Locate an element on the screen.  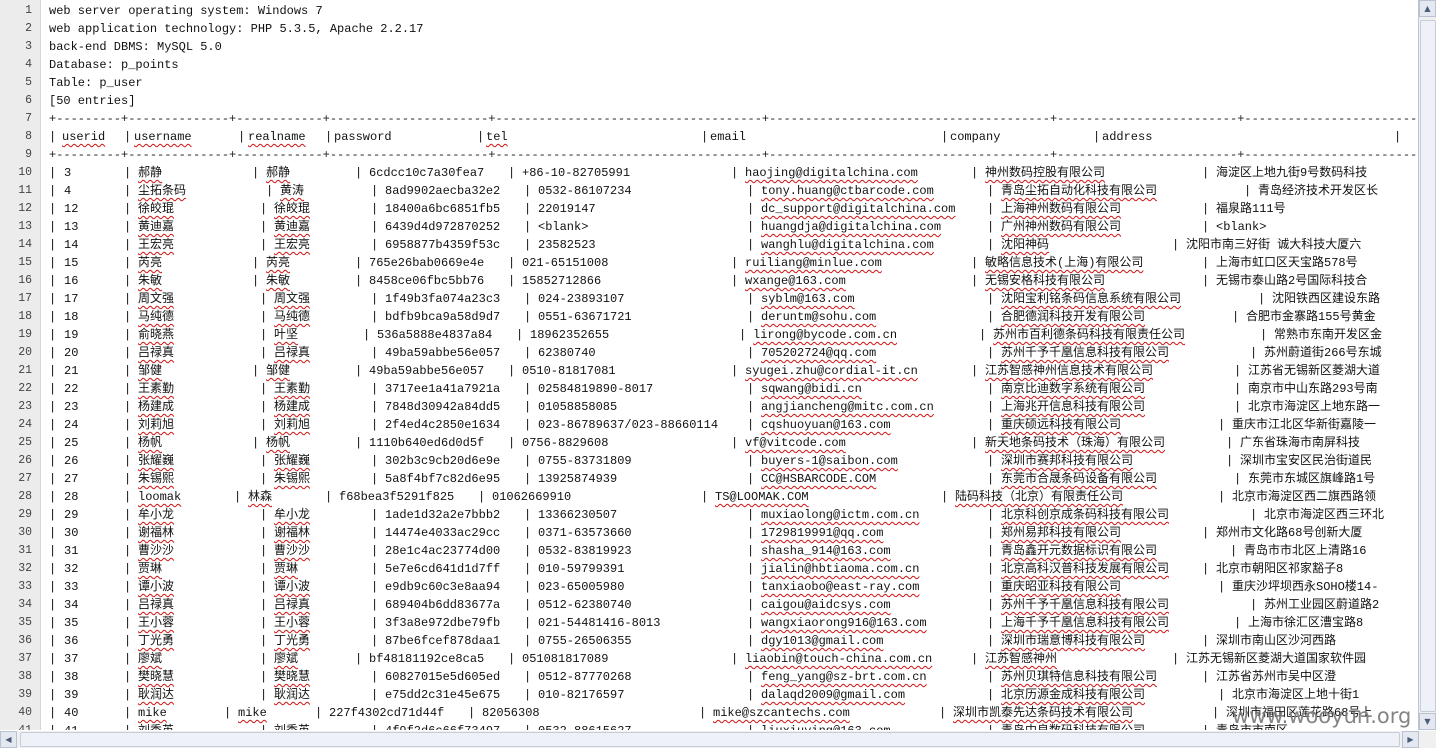
cell-userid: 26 is located at coordinates (71, 461).